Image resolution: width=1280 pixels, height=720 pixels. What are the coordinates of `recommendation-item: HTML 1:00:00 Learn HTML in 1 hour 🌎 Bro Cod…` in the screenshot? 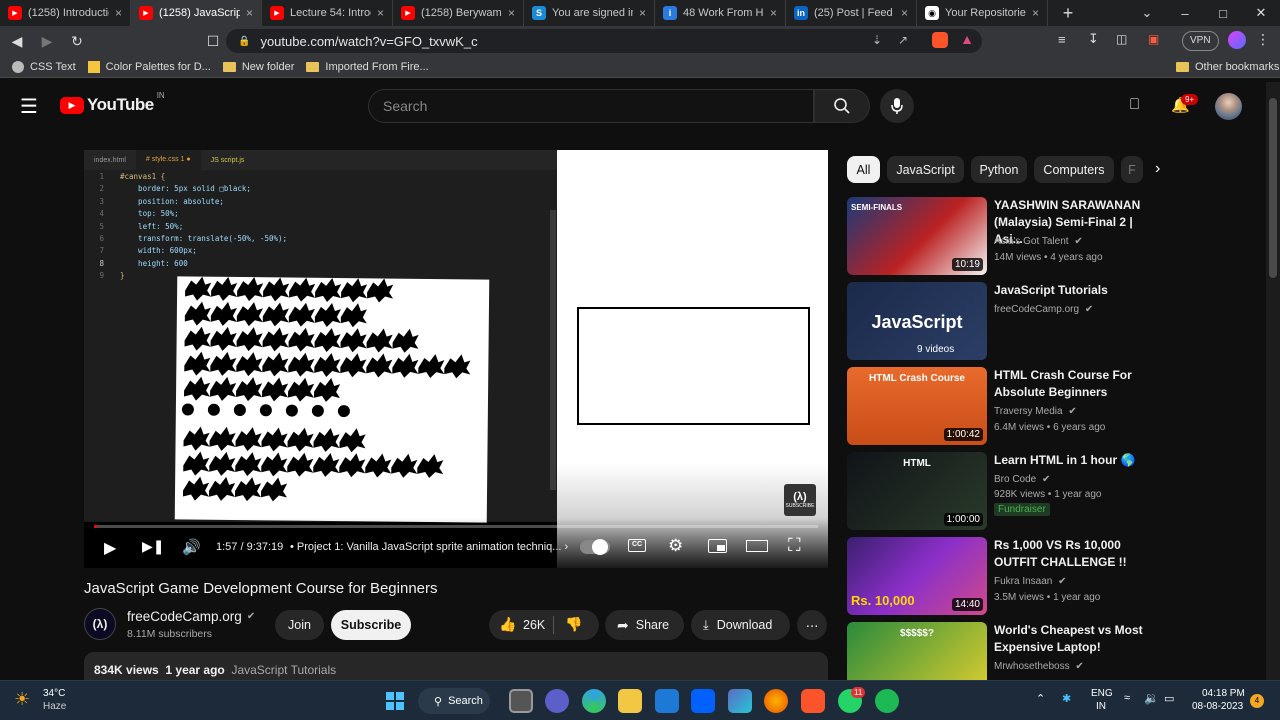 It's located at (1057, 492).